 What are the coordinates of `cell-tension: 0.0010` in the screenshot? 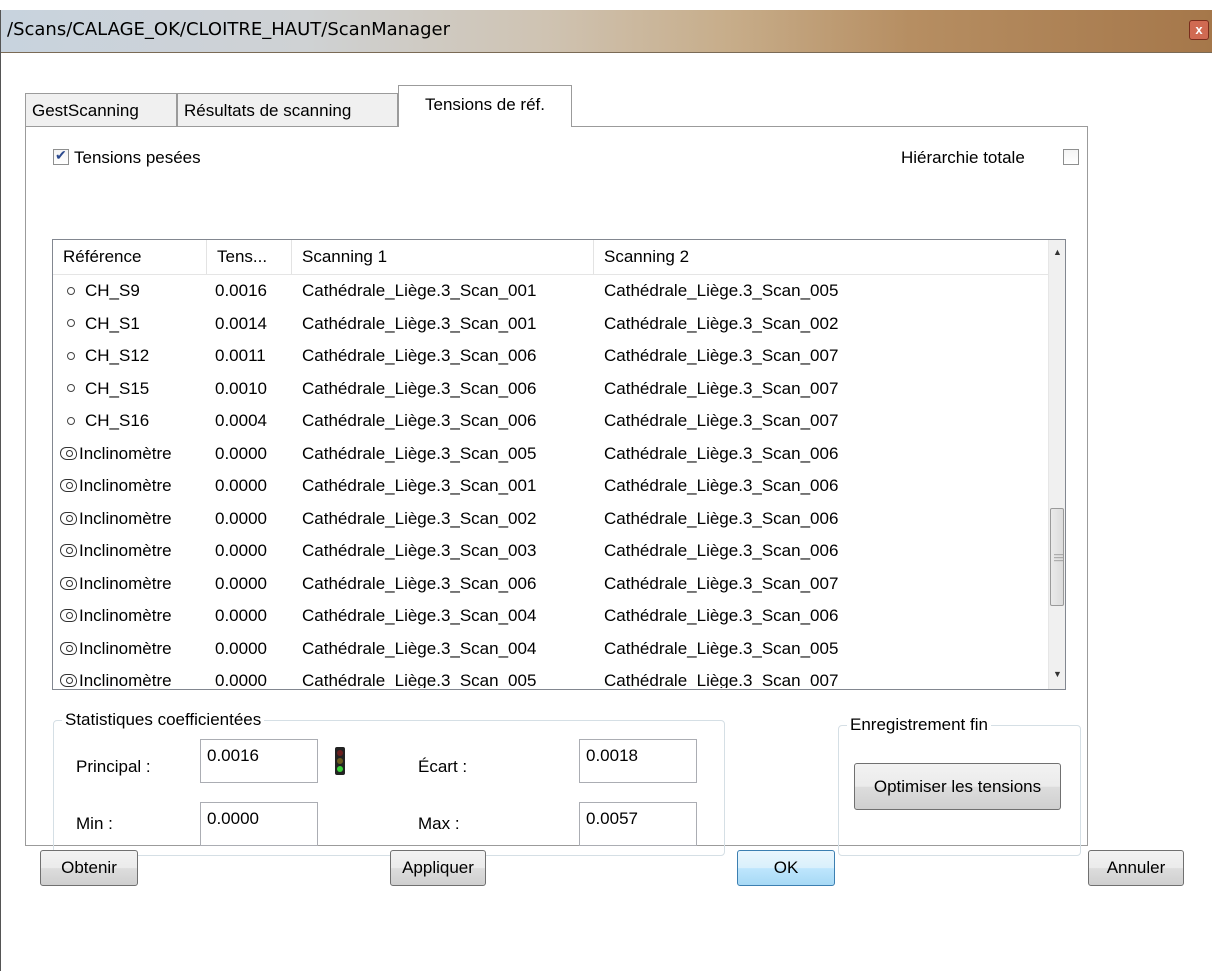 It's located at (241, 388).